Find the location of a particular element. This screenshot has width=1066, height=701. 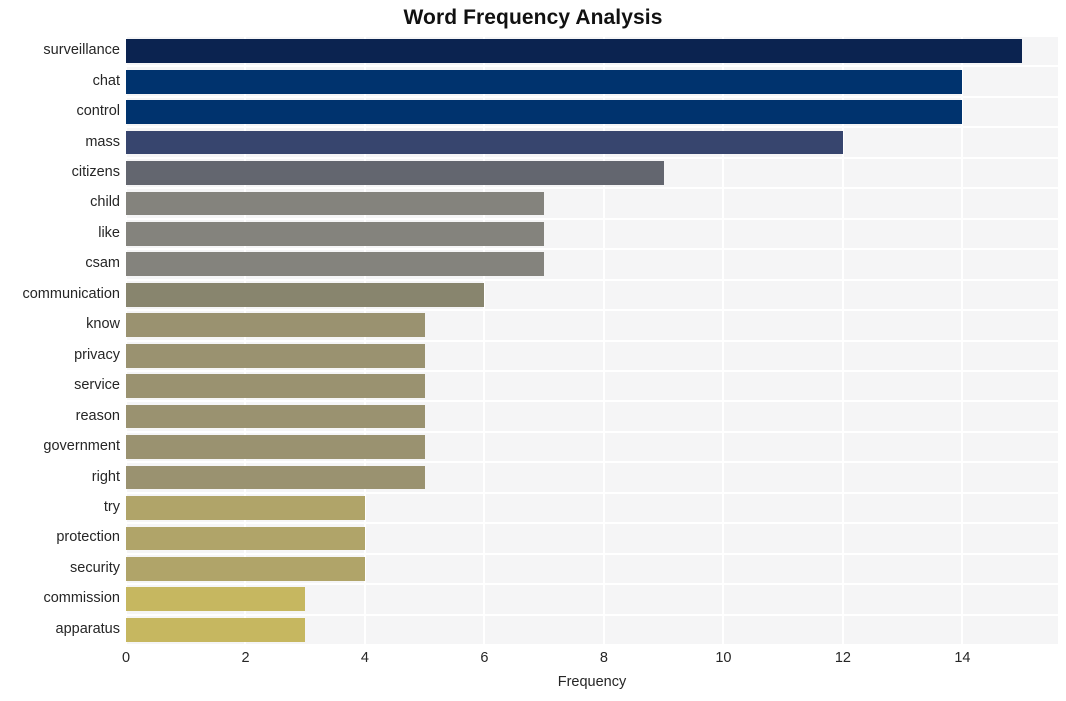

x-axis-tick-labels: 0 2 4 6 8 10 12 14 is located at coordinates (590, 661).